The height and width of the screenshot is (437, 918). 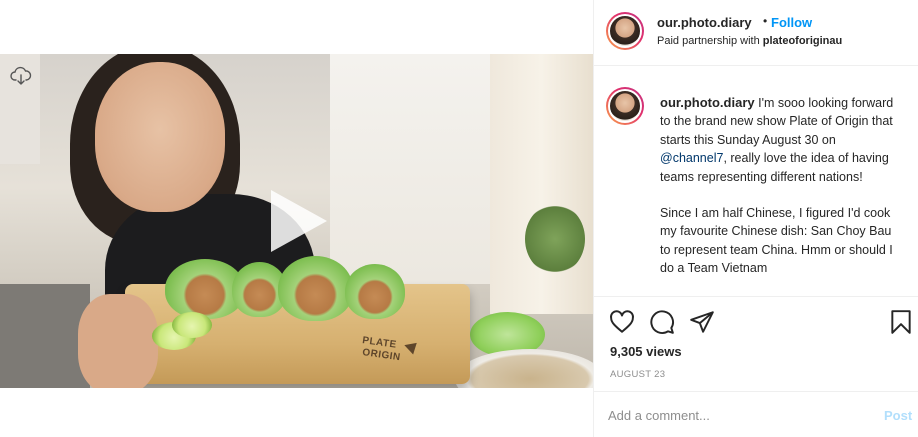 What do you see at coordinates (901, 322) in the screenshot?
I see `bookmark-icon` at bounding box center [901, 322].